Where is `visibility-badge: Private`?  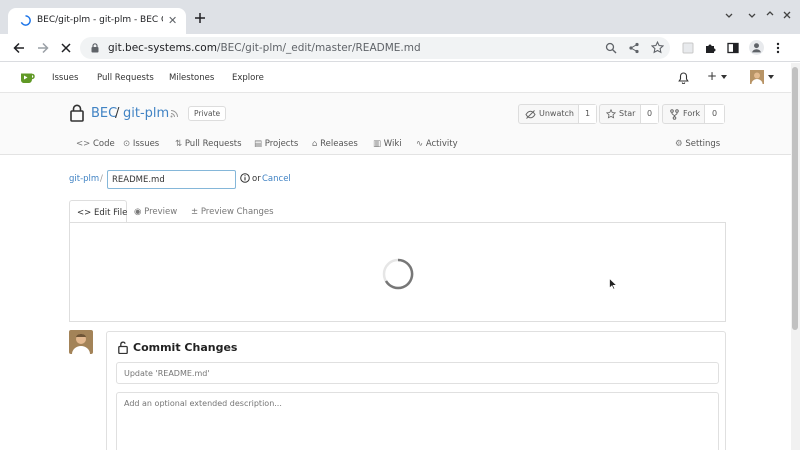
visibility-badge: Private is located at coordinates (207, 113).